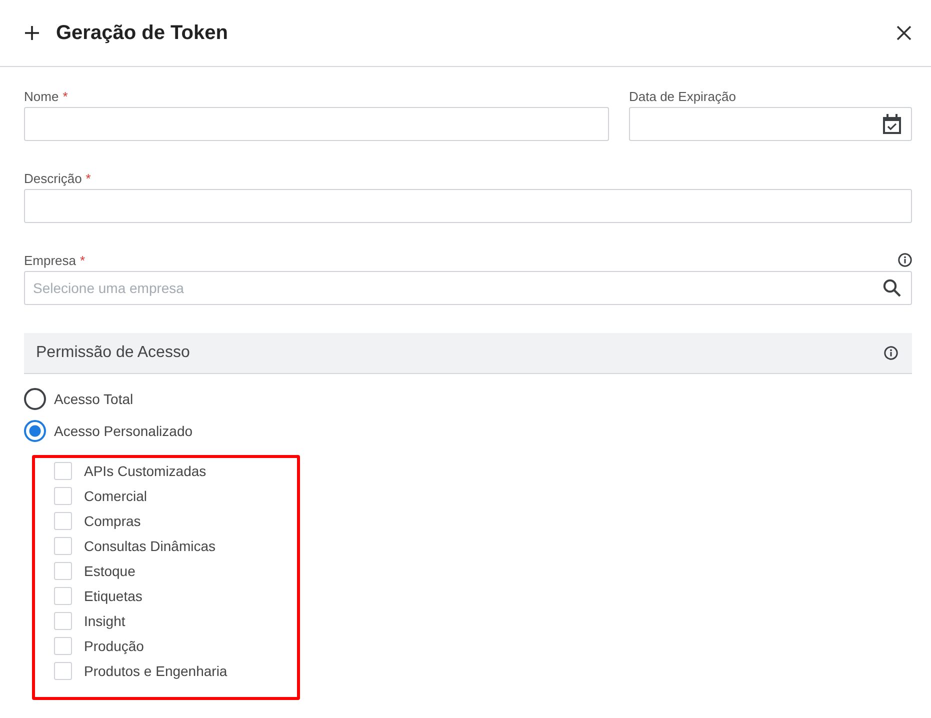 The image size is (931, 718). Describe the element at coordinates (110, 570) in the screenshot. I see `checkbox-label: Estoque` at that location.